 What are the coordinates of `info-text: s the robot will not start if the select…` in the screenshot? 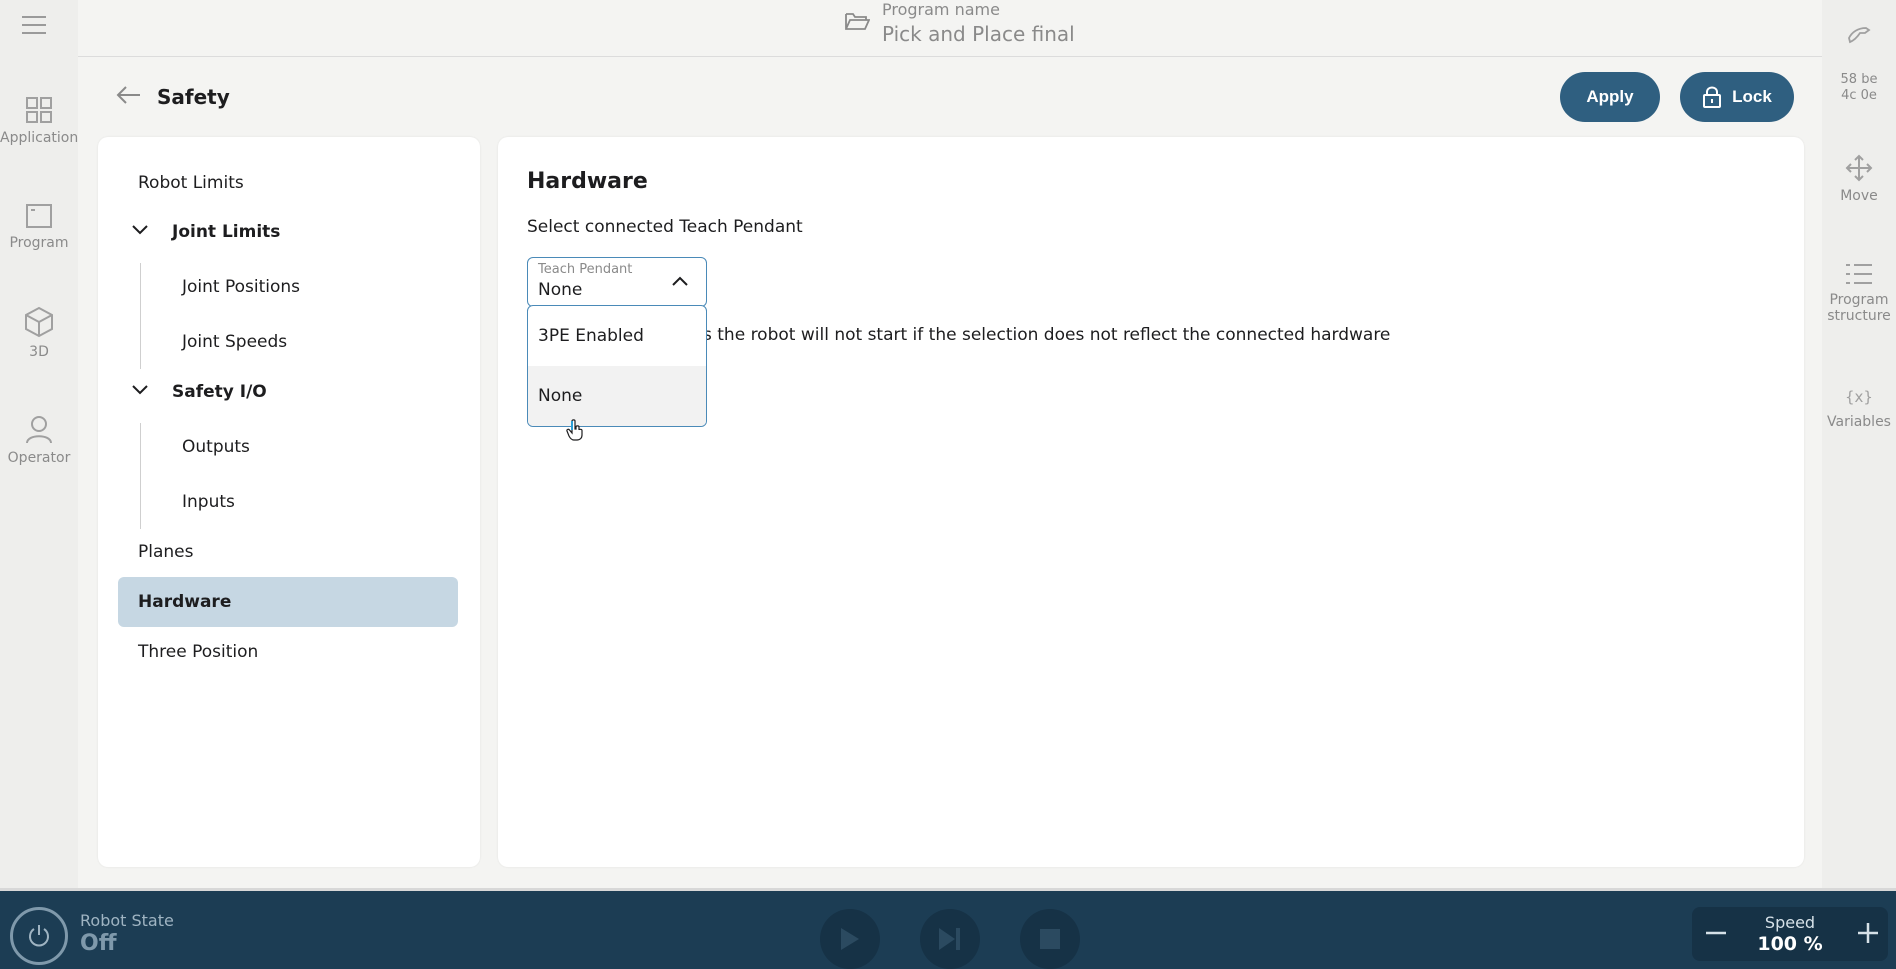 It's located at (1047, 335).